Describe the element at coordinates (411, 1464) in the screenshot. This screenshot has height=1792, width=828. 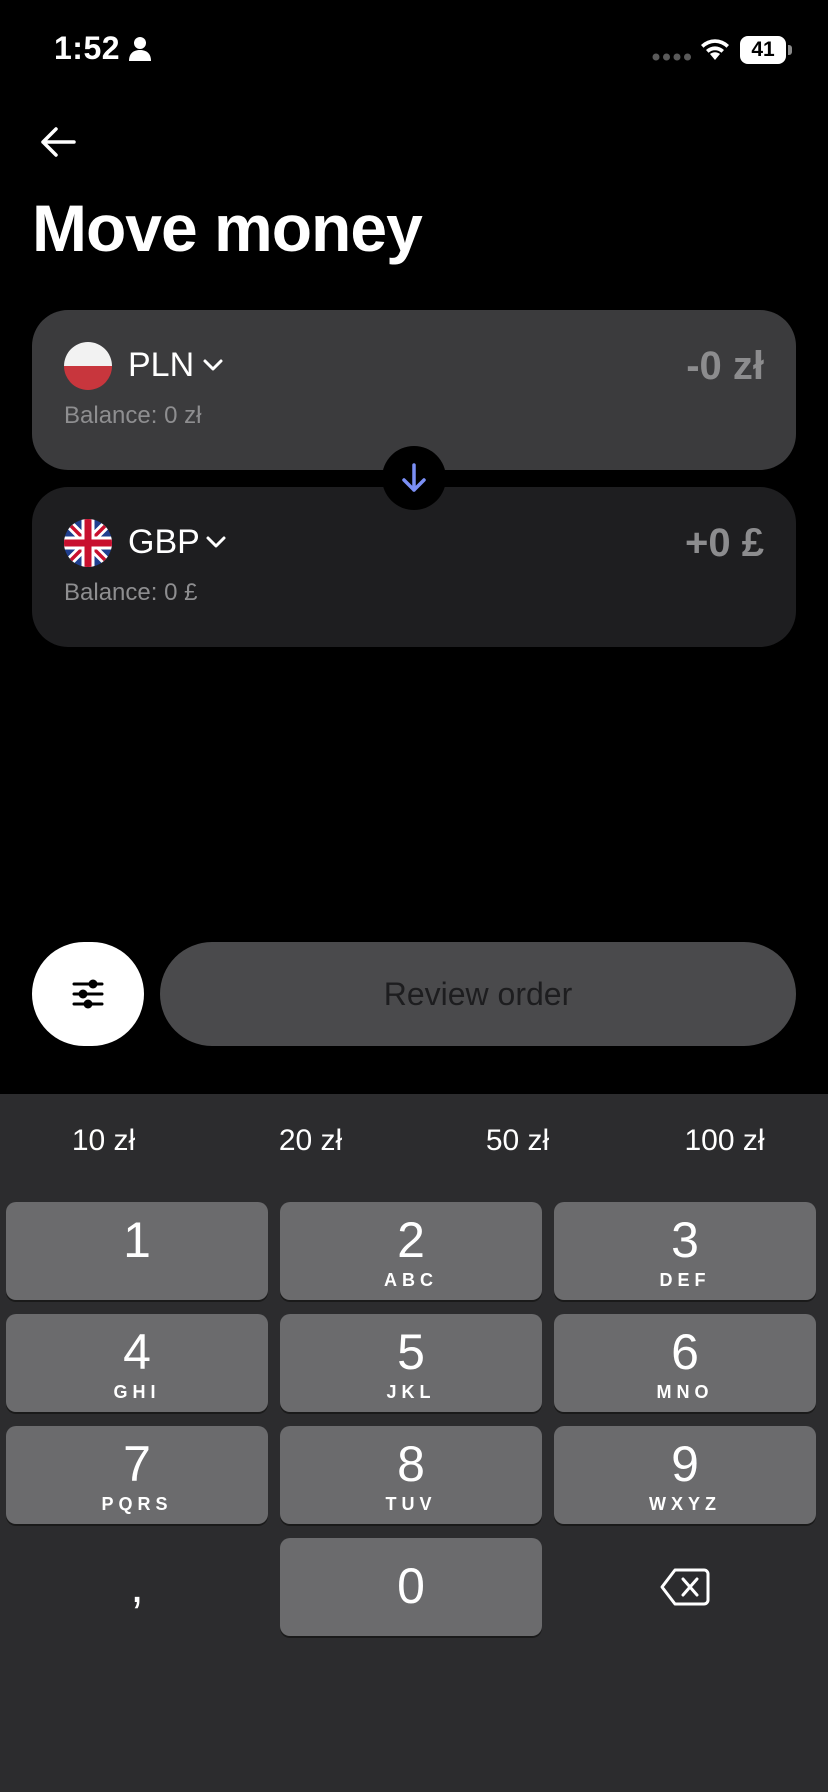
I see `key-number: 8` at that location.